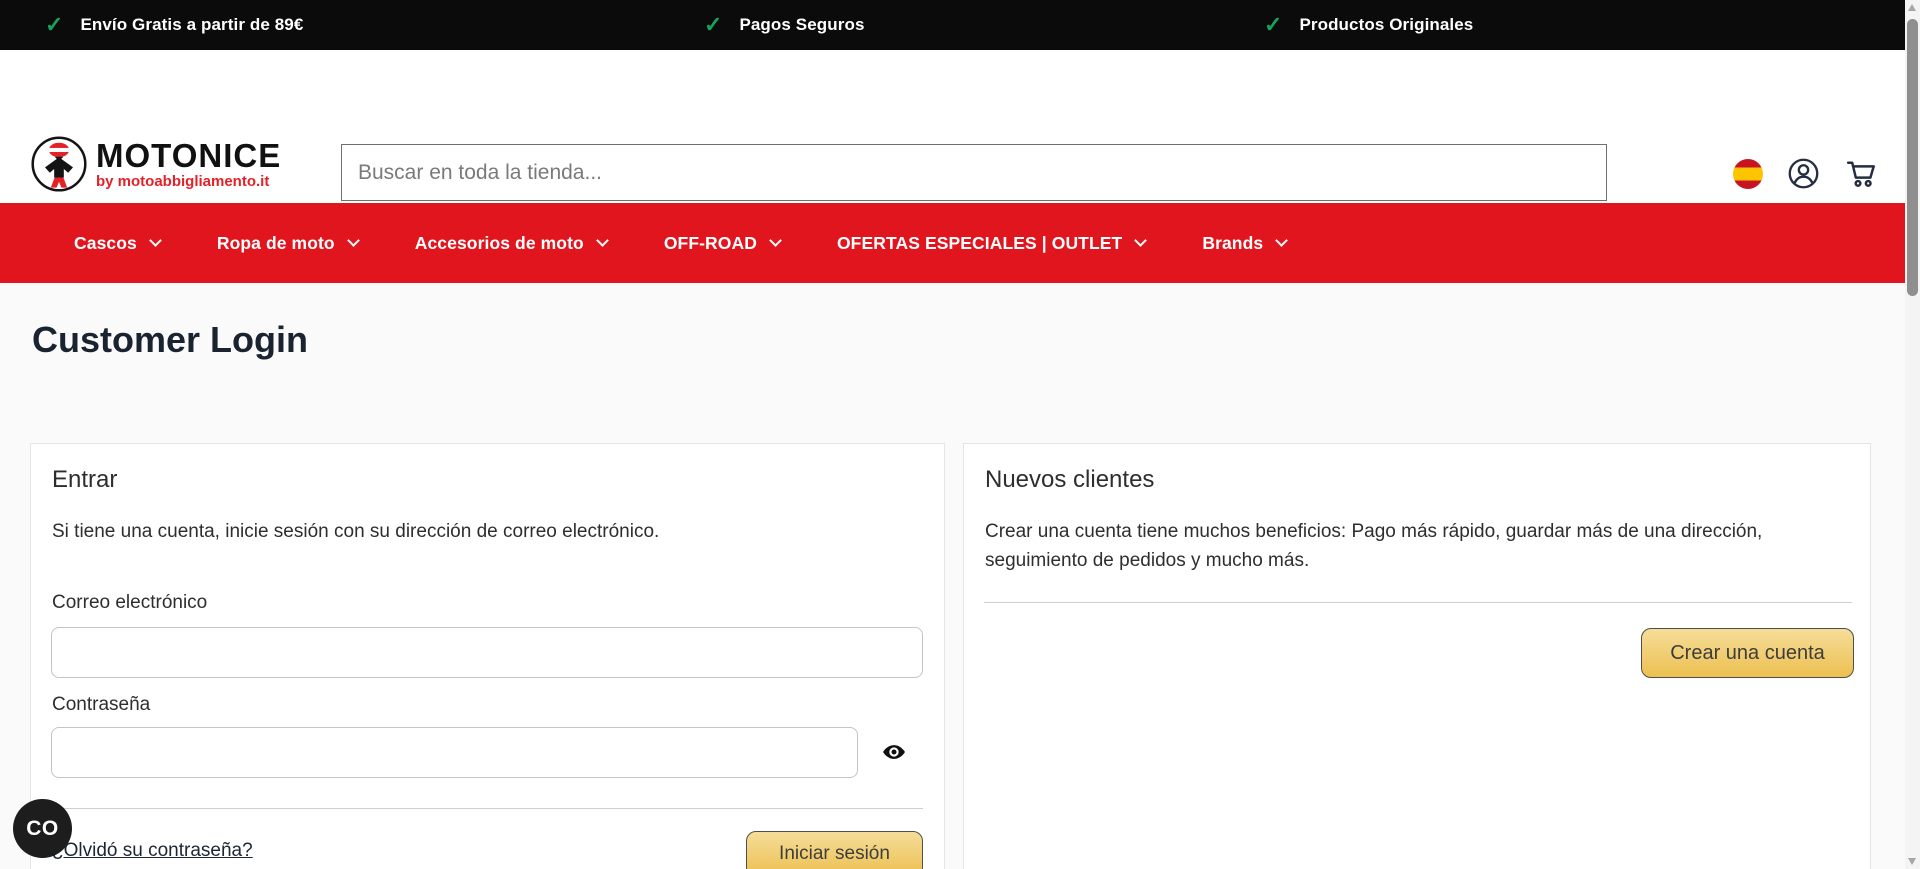 Image resolution: width=1920 pixels, height=869 pixels. Describe the element at coordinates (802, 24) in the screenshot. I see `benefit-label: Pagos Seguros` at that location.